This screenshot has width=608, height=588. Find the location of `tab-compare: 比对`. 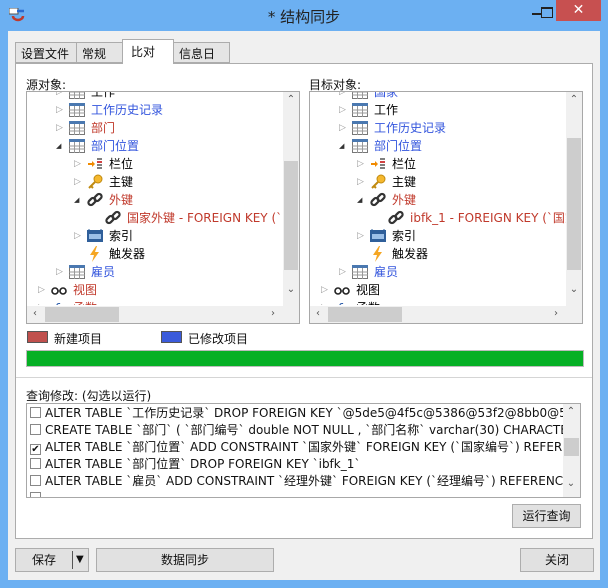

tab-compare: 比对 is located at coordinates (148, 51).